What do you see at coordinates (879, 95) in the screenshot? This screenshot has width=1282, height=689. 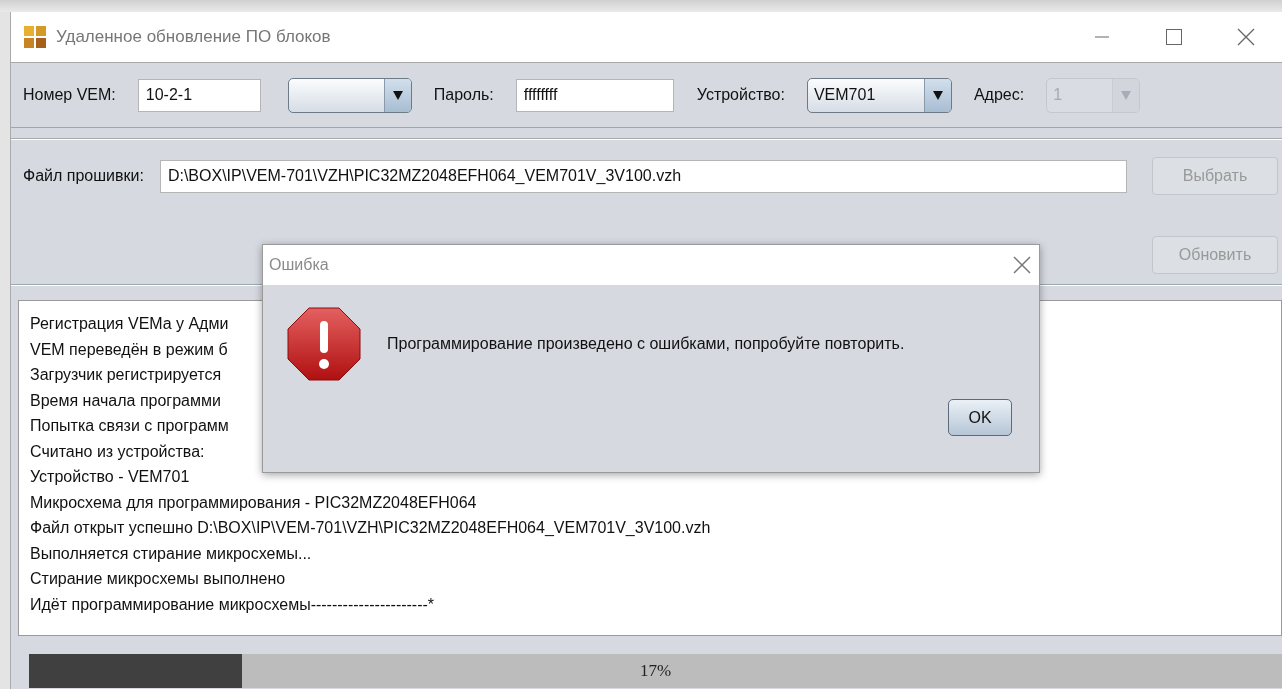 I see `dropdown: VEM701` at bounding box center [879, 95].